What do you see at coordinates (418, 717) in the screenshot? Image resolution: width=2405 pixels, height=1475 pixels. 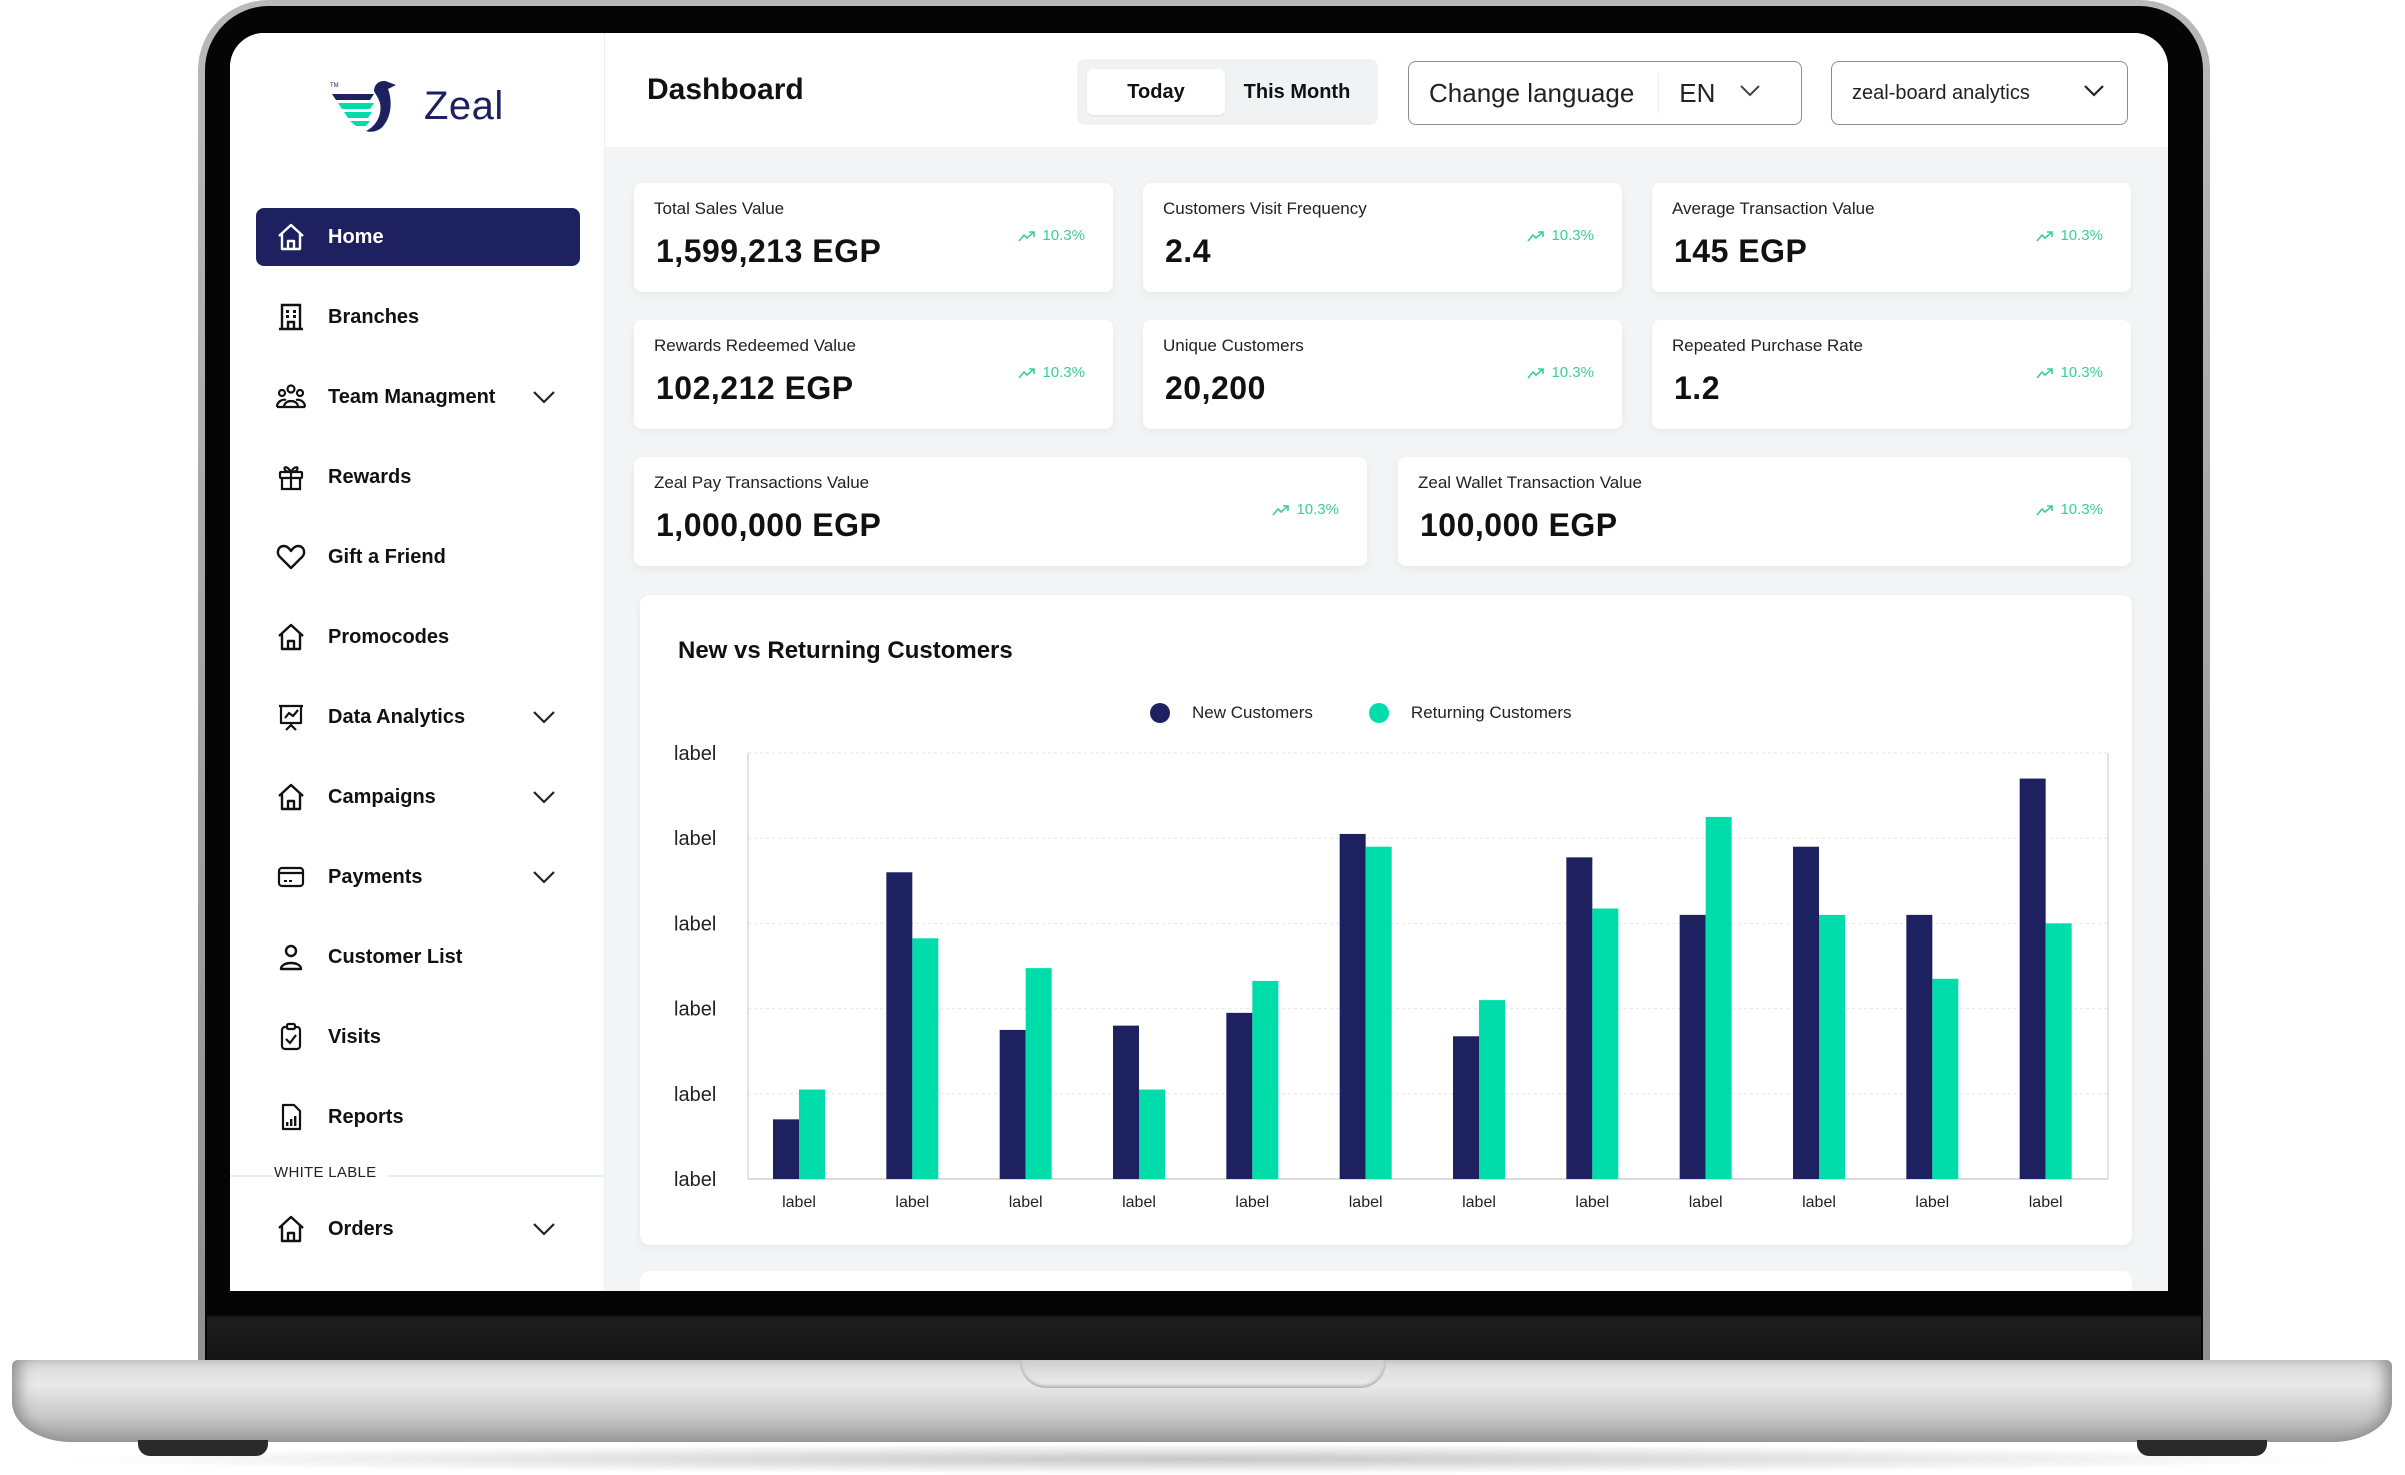 I see `sidebar-item-data-analytics: Data Analytics` at bounding box center [418, 717].